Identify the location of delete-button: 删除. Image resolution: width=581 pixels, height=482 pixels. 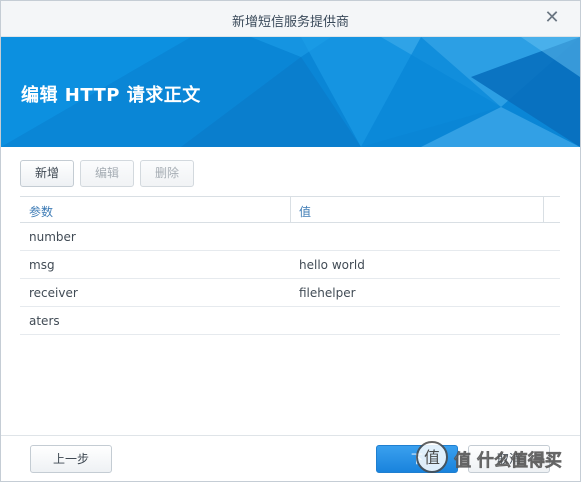
(167, 173).